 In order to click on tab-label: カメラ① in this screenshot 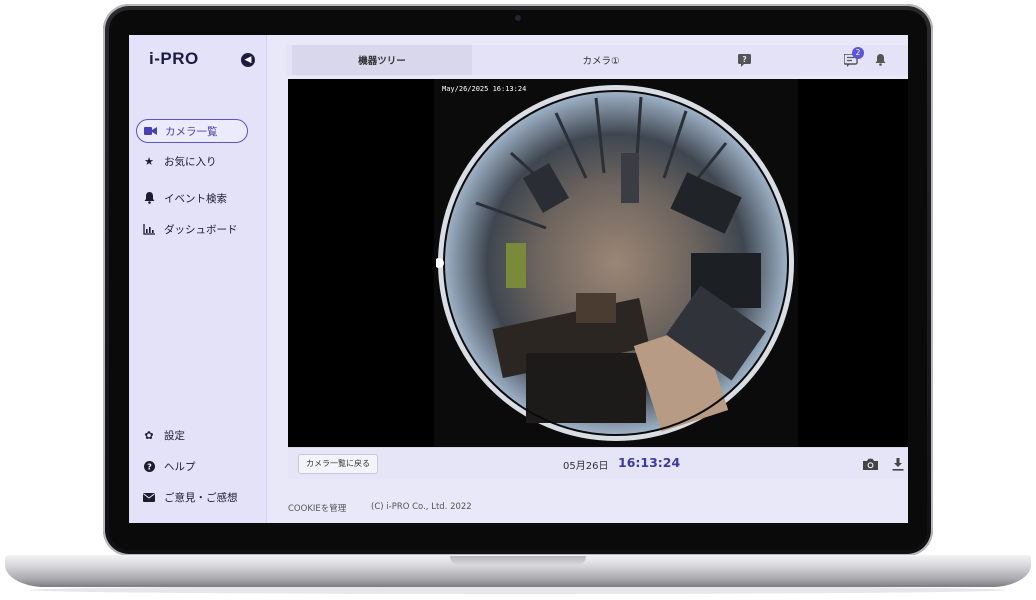, I will do `click(601, 61)`.